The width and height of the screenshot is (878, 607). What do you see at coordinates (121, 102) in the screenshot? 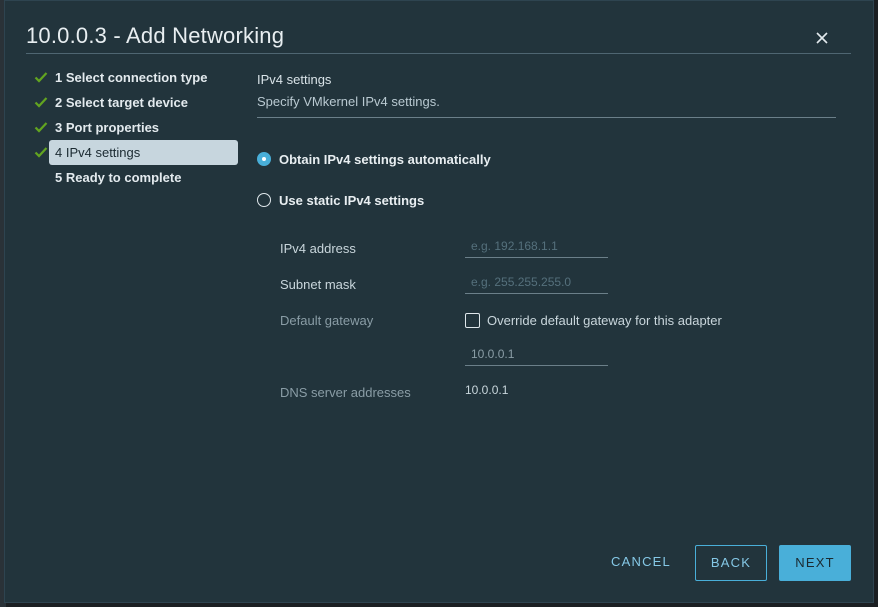
I see `step-label: 2 Select target device` at bounding box center [121, 102].